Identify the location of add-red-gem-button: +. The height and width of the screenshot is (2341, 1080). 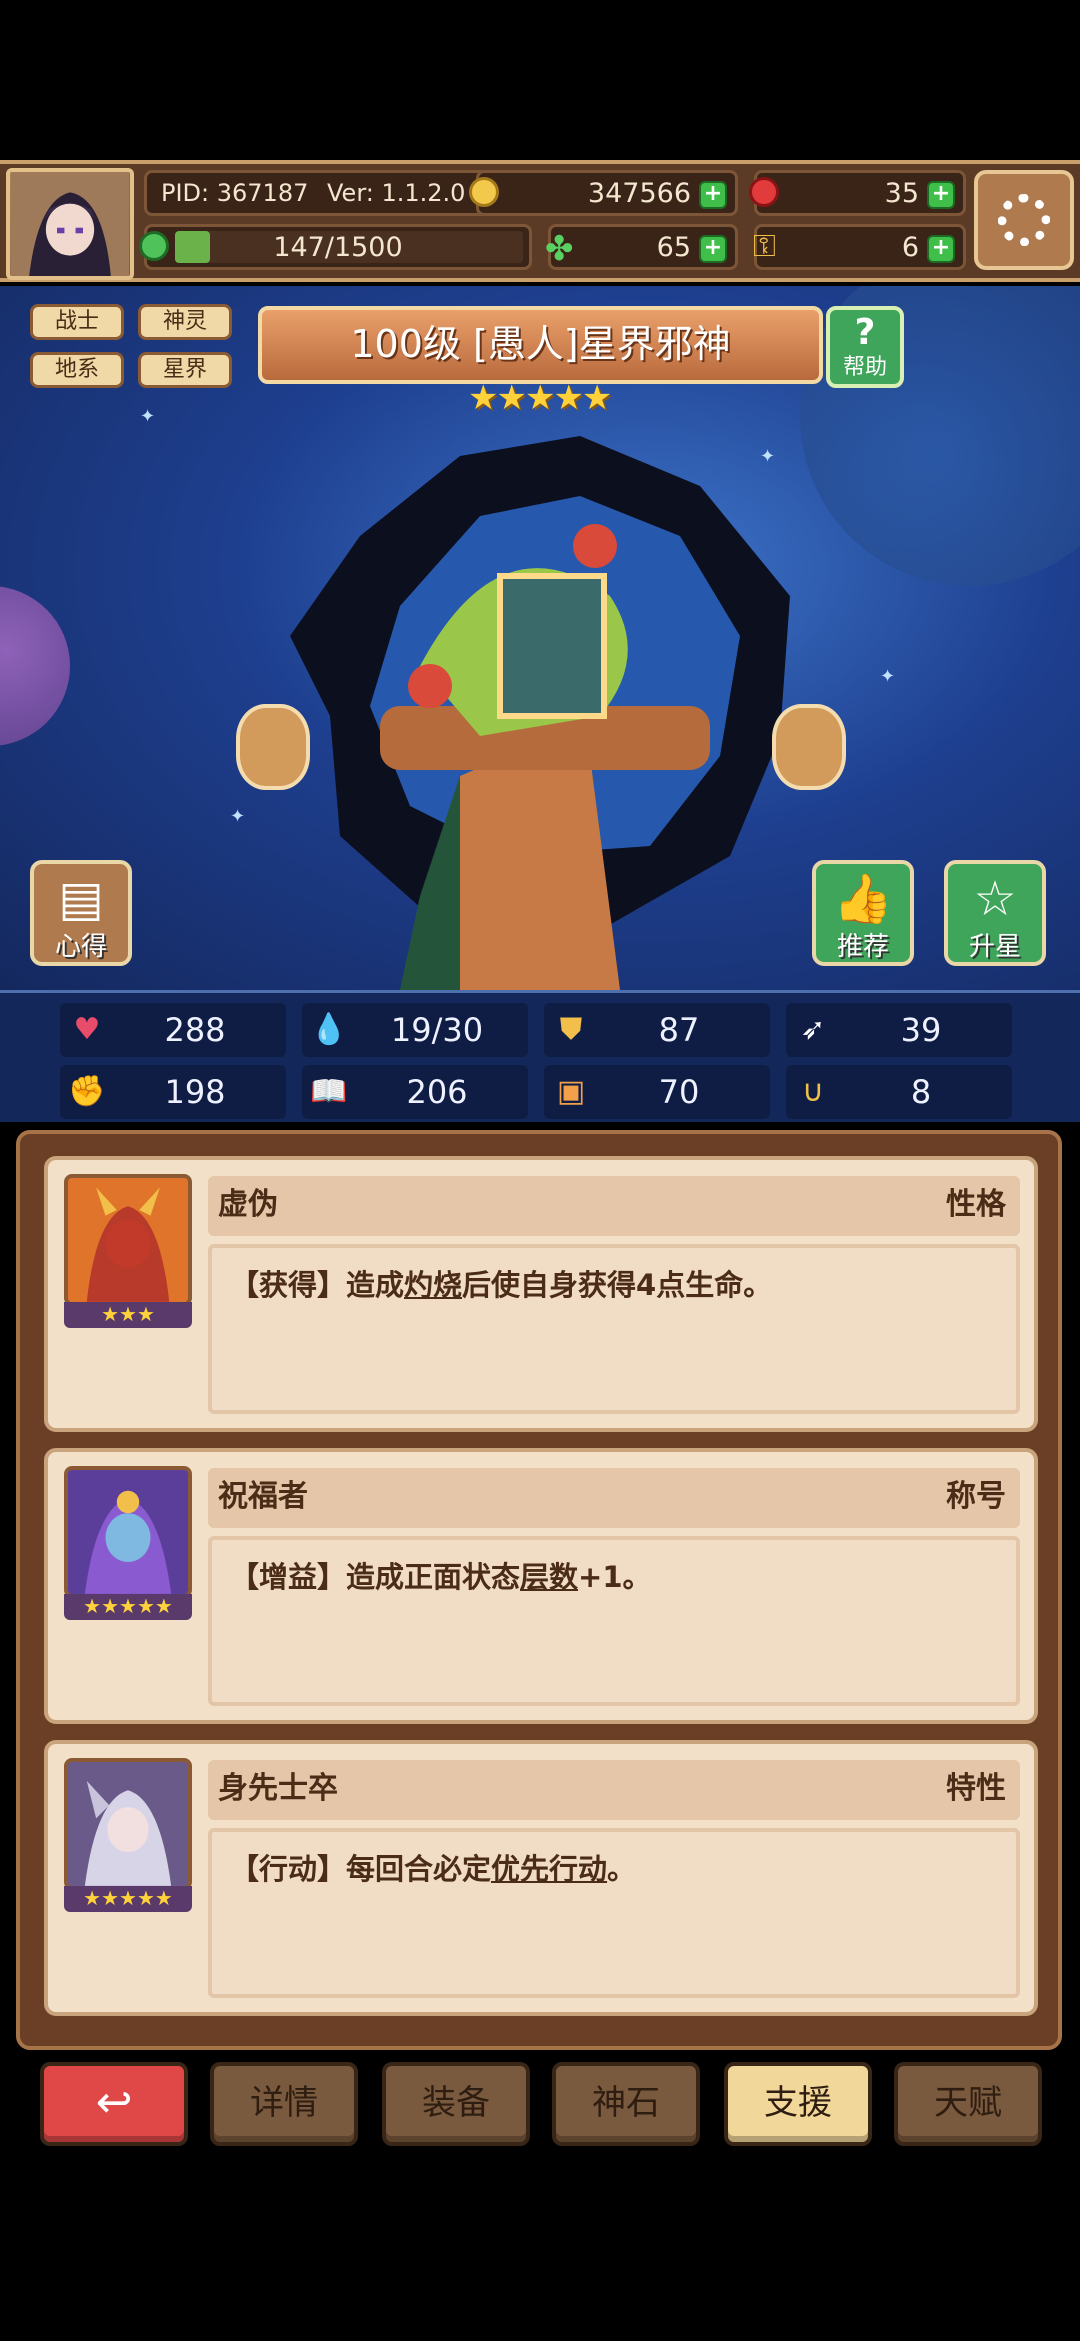
(941, 195).